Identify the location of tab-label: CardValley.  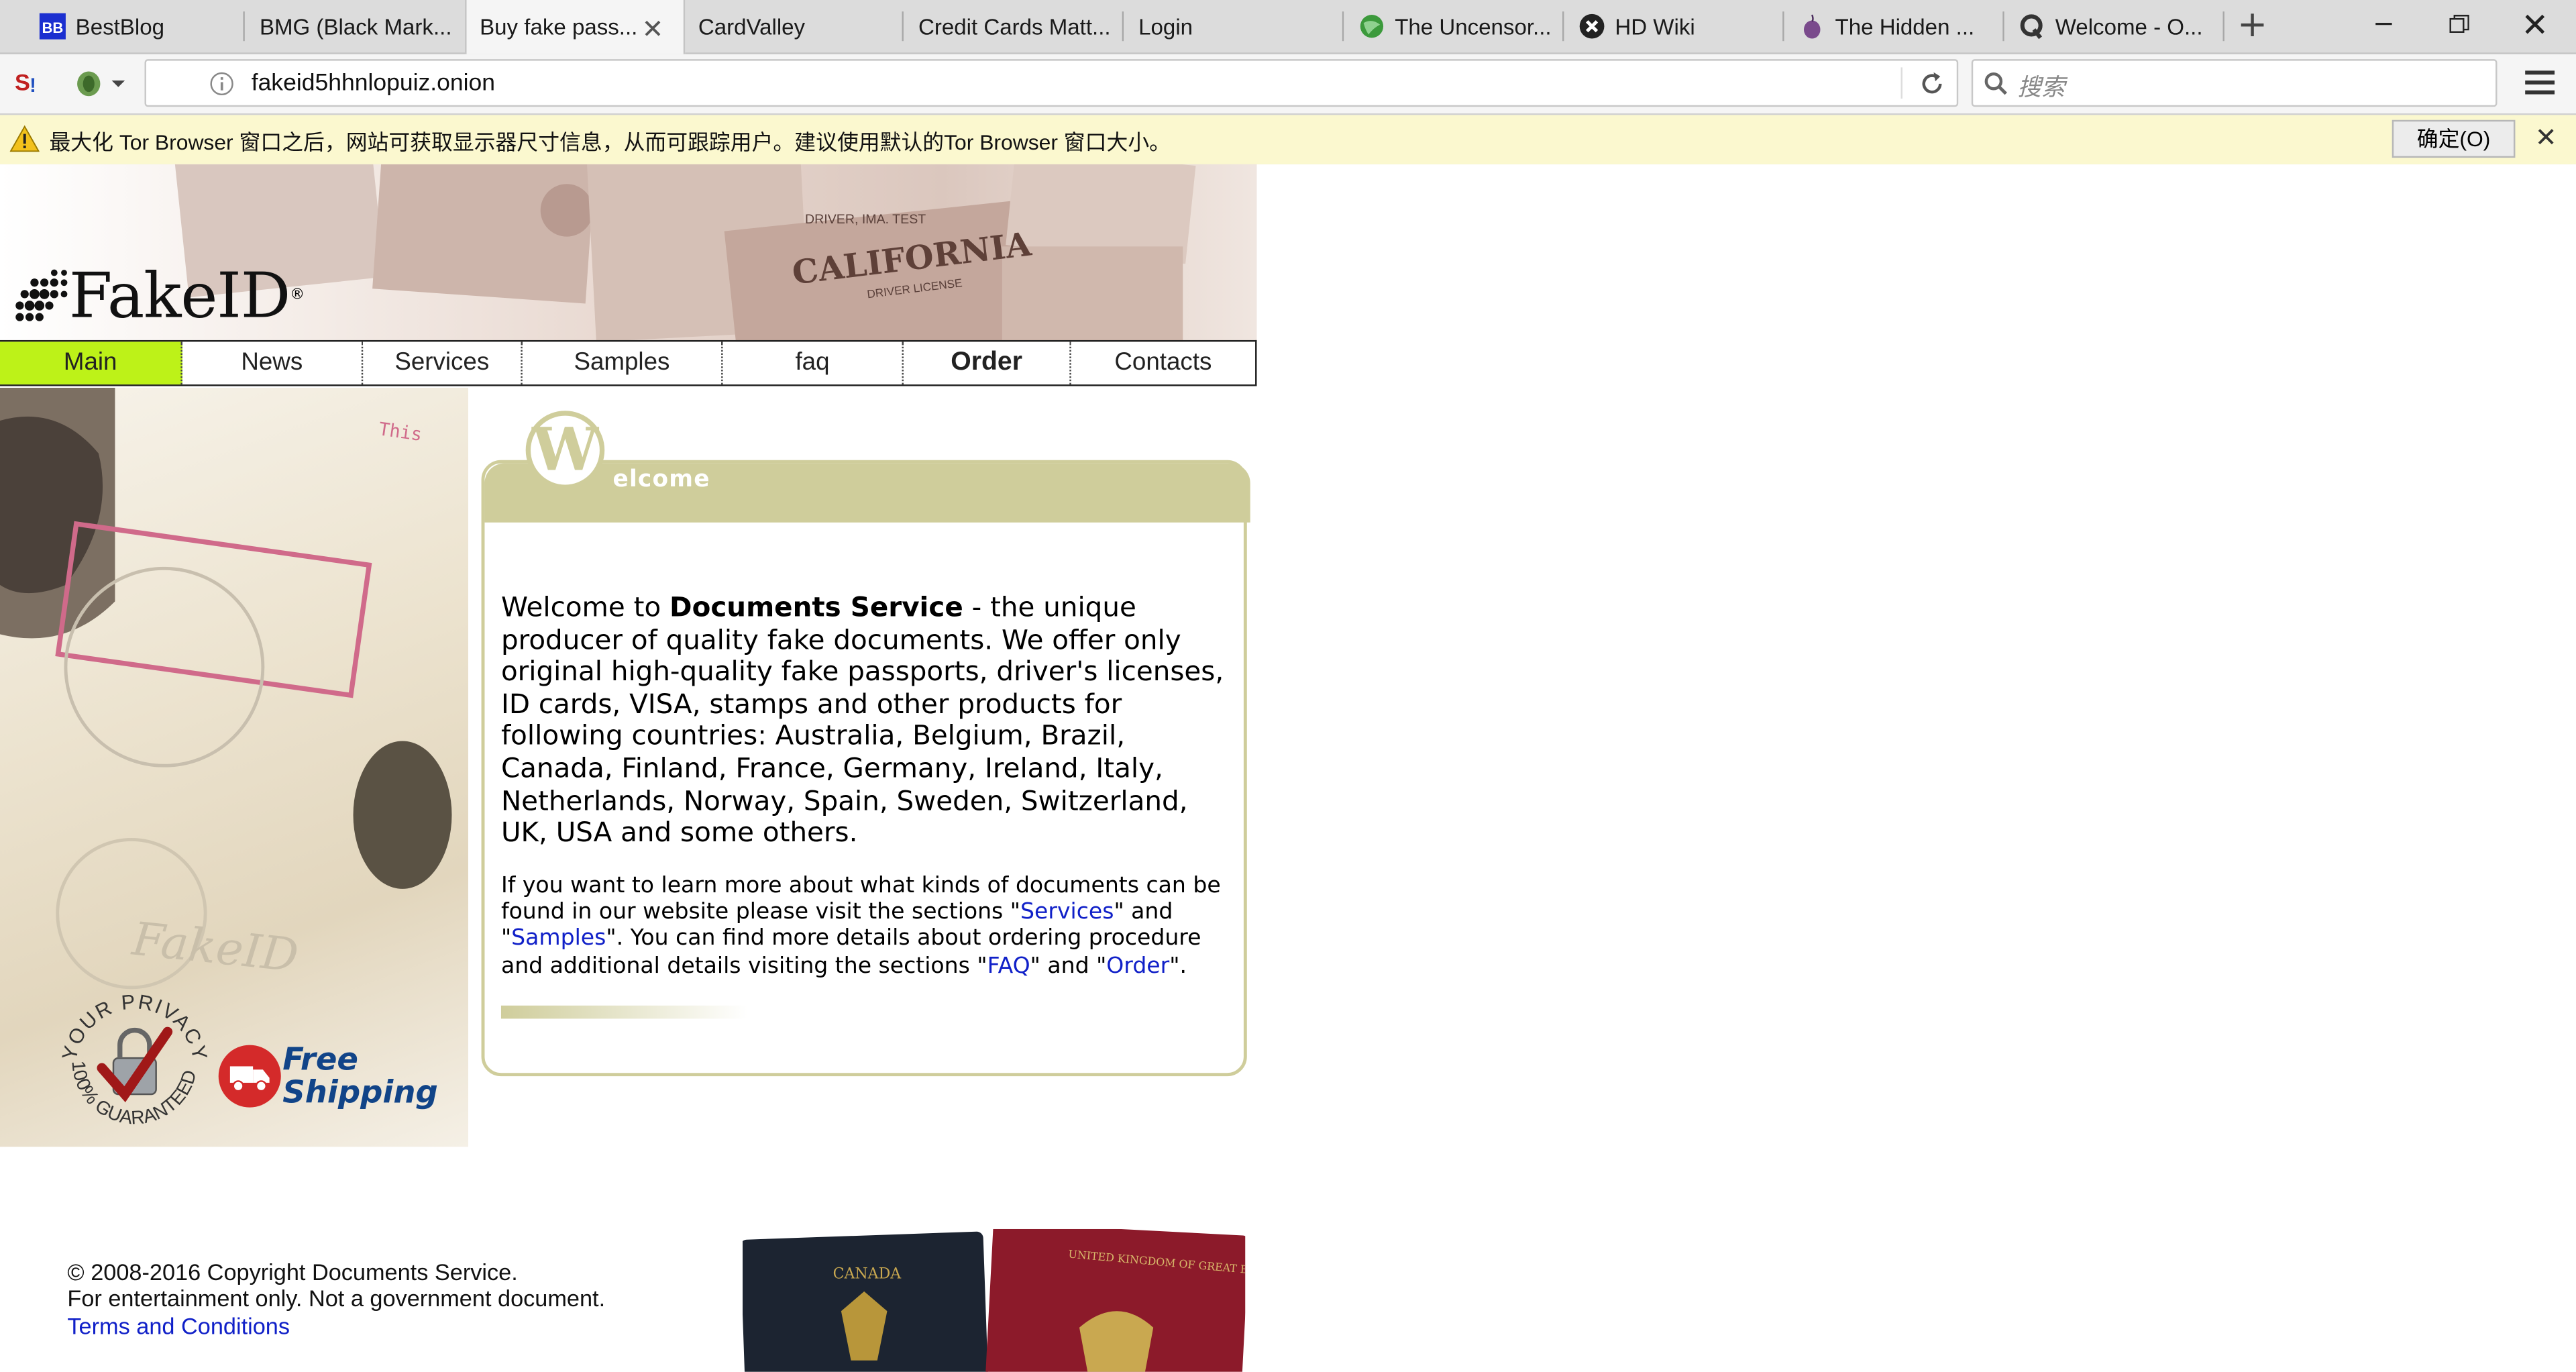
(752, 26).